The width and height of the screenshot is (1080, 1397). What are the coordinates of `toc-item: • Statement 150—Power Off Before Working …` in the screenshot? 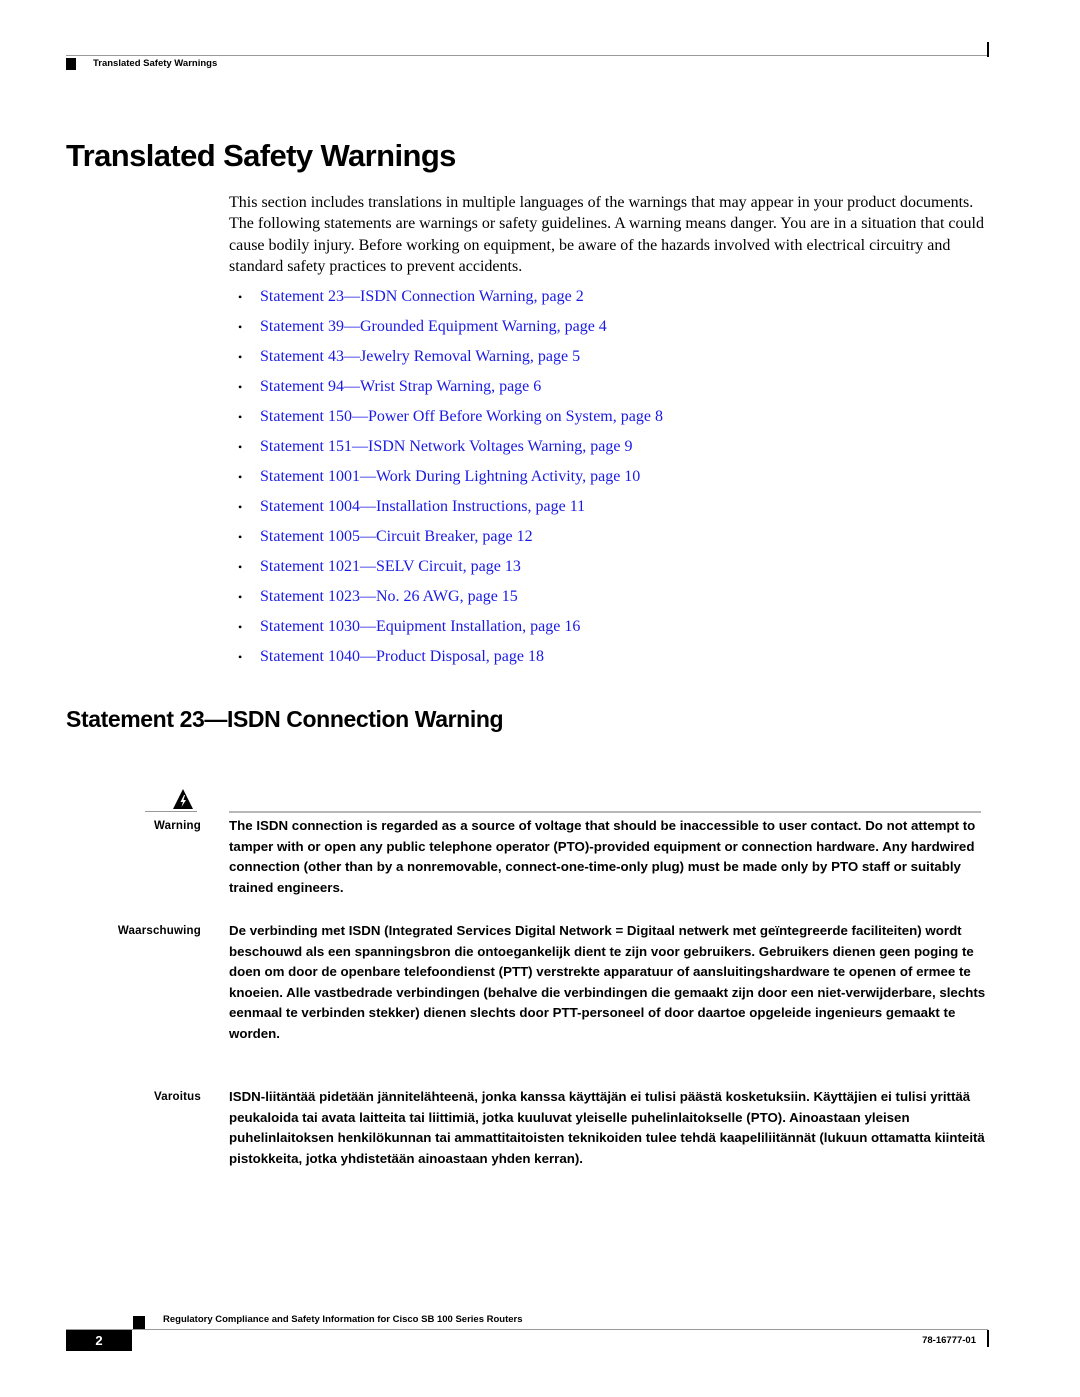 It's located at (446, 420).